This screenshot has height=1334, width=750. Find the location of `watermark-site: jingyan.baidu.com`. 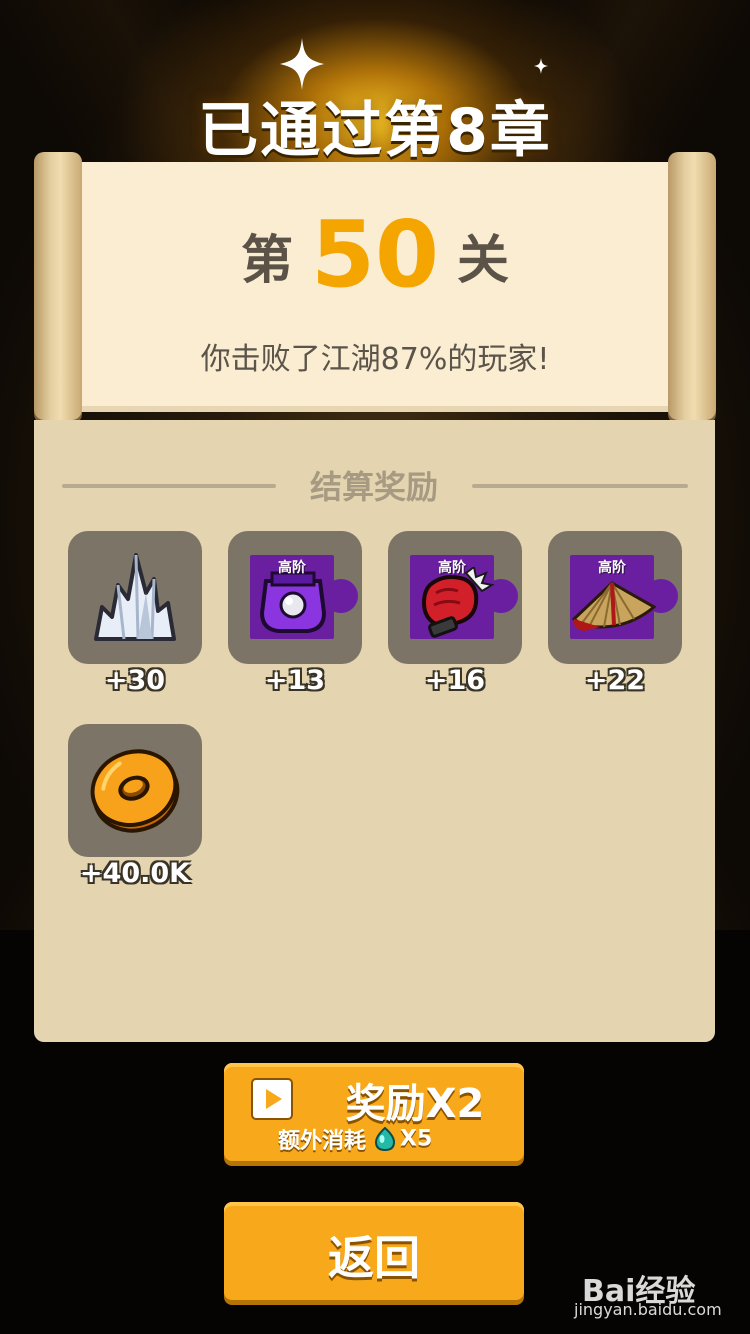

watermark-site: jingyan.baidu.com is located at coordinates (648, 1309).